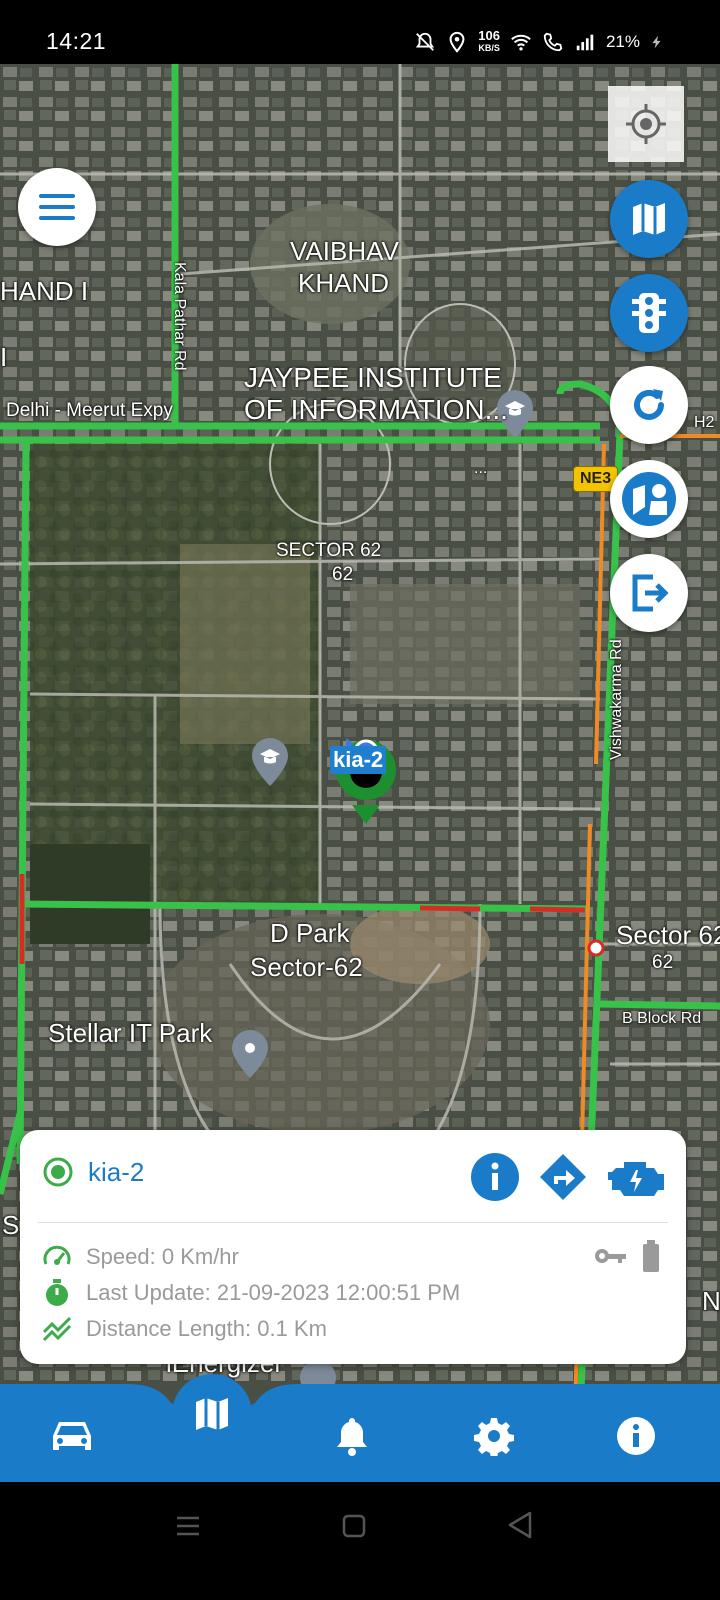  I want to click on refresh-icon, so click(649, 404).